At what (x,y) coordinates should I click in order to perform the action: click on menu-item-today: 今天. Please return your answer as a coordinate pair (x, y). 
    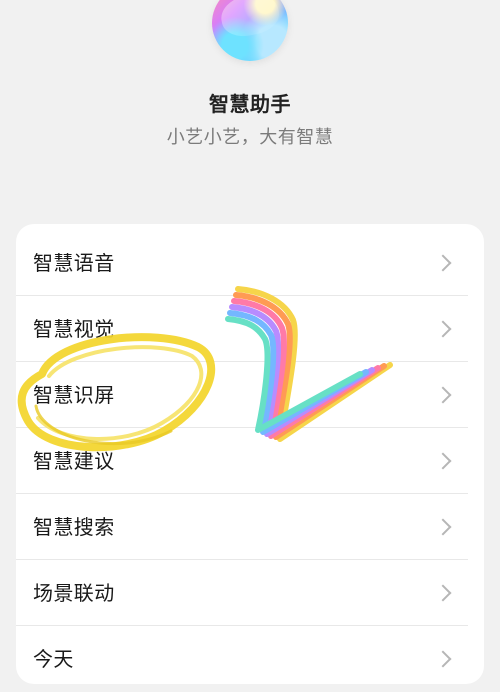
    Looking at the image, I should click on (242, 659).